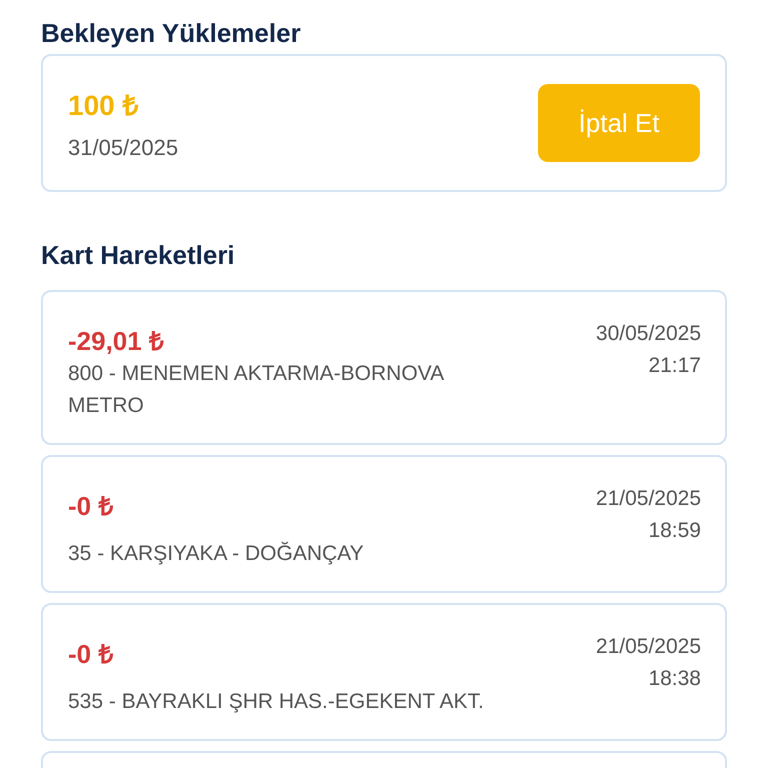  Describe the element at coordinates (276, 702) in the screenshot. I see `route-name: 535 - BAYRAKLI ŞHR HAS.-EGEKENT AKT.` at that location.